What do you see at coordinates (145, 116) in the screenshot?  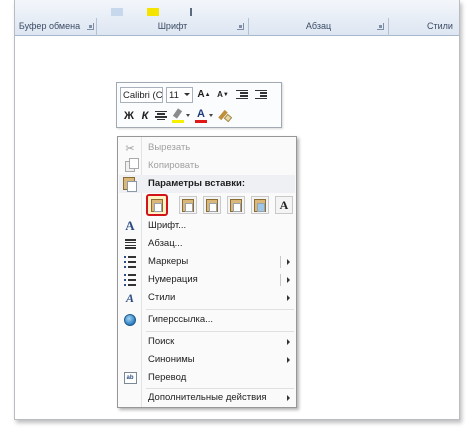 I see `italic-button: К` at bounding box center [145, 116].